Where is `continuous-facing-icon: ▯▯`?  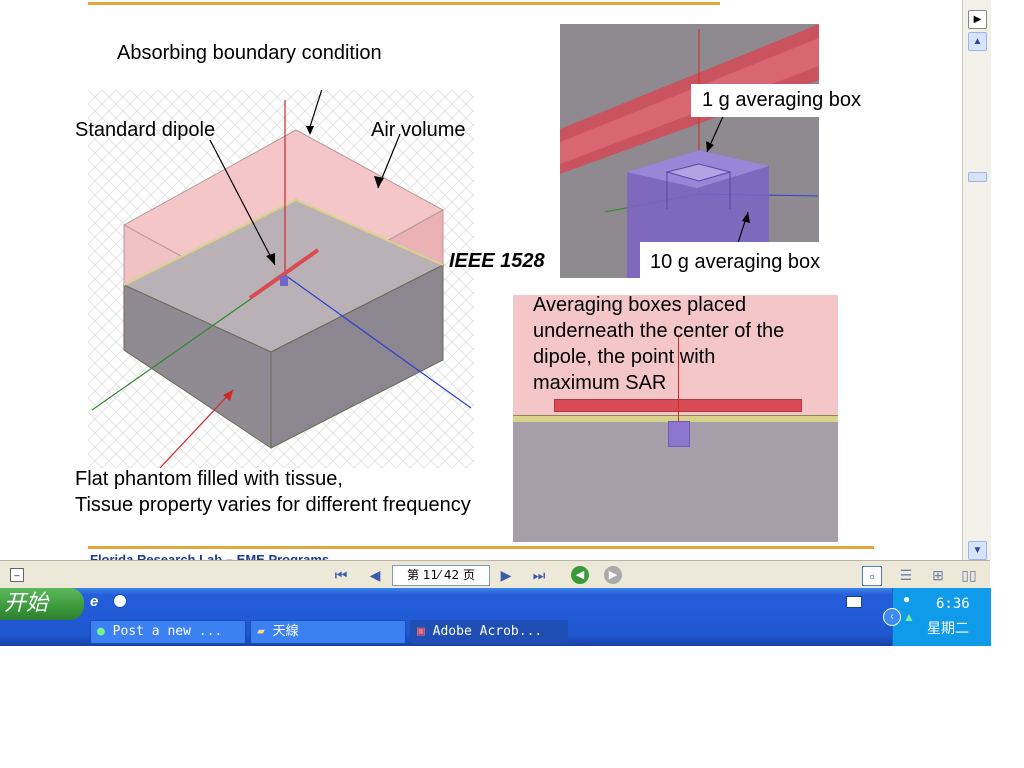
continuous-facing-icon: ▯▯ is located at coordinates (969, 575).